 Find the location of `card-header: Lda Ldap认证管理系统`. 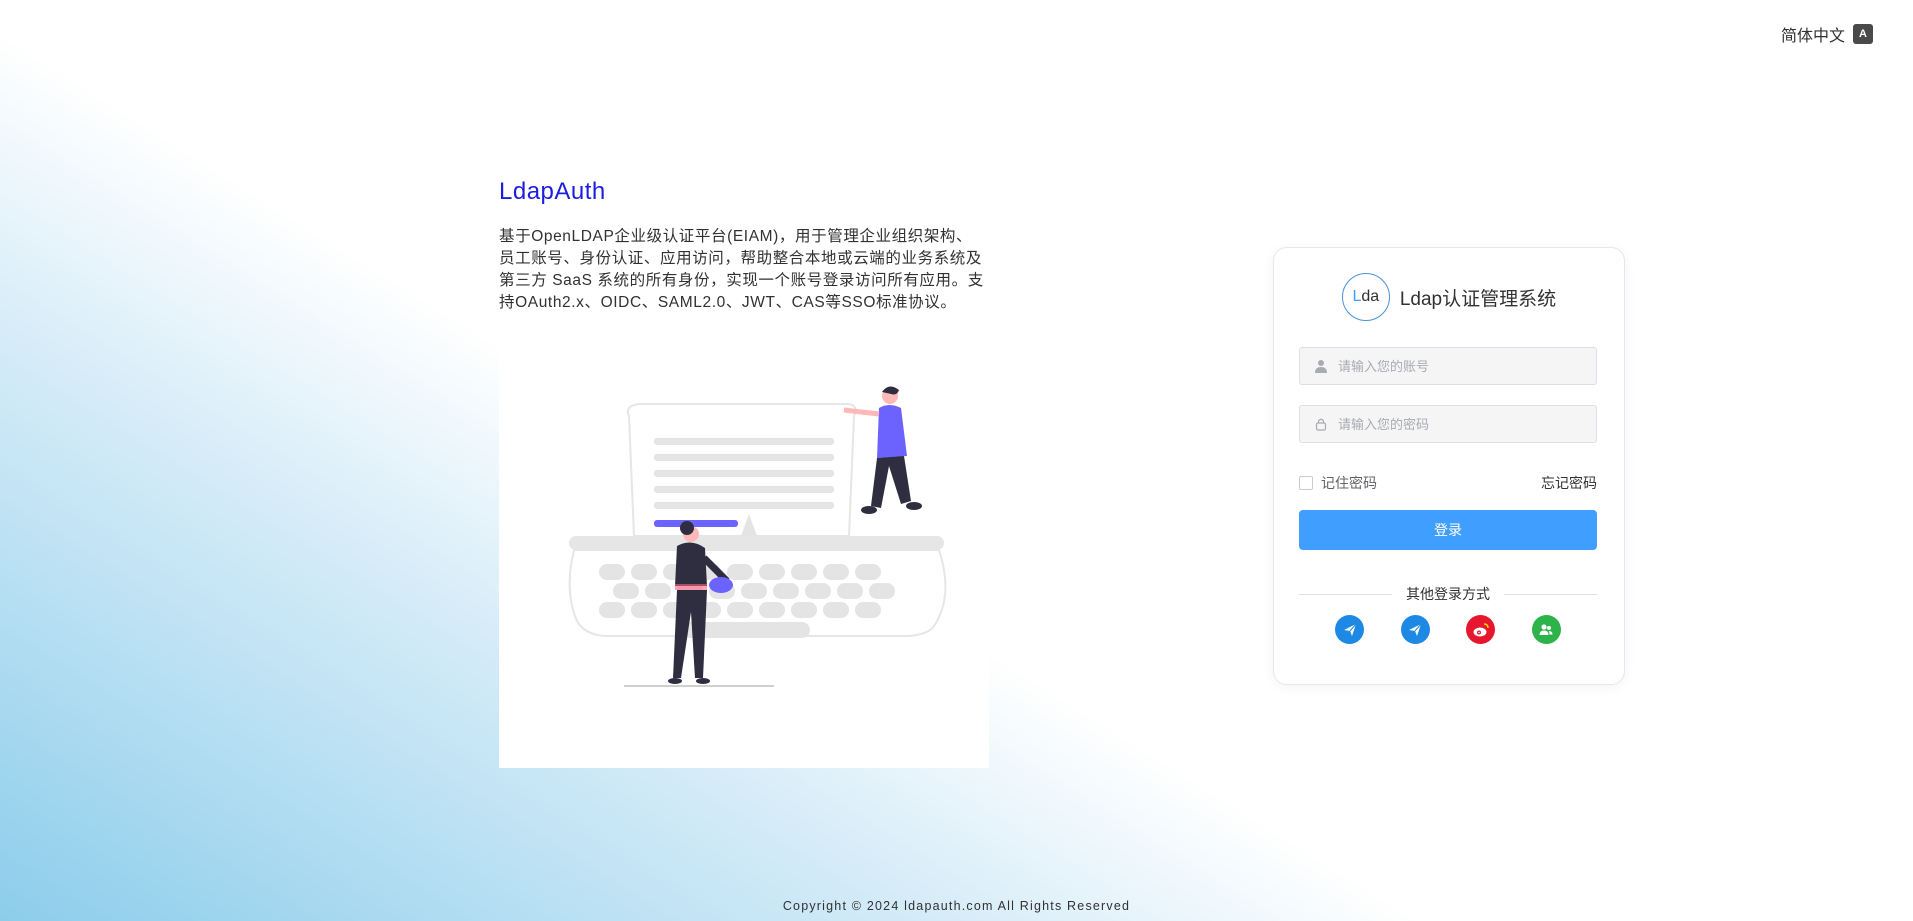

card-header: Lda Ldap认证管理系统 is located at coordinates (1449, 297).